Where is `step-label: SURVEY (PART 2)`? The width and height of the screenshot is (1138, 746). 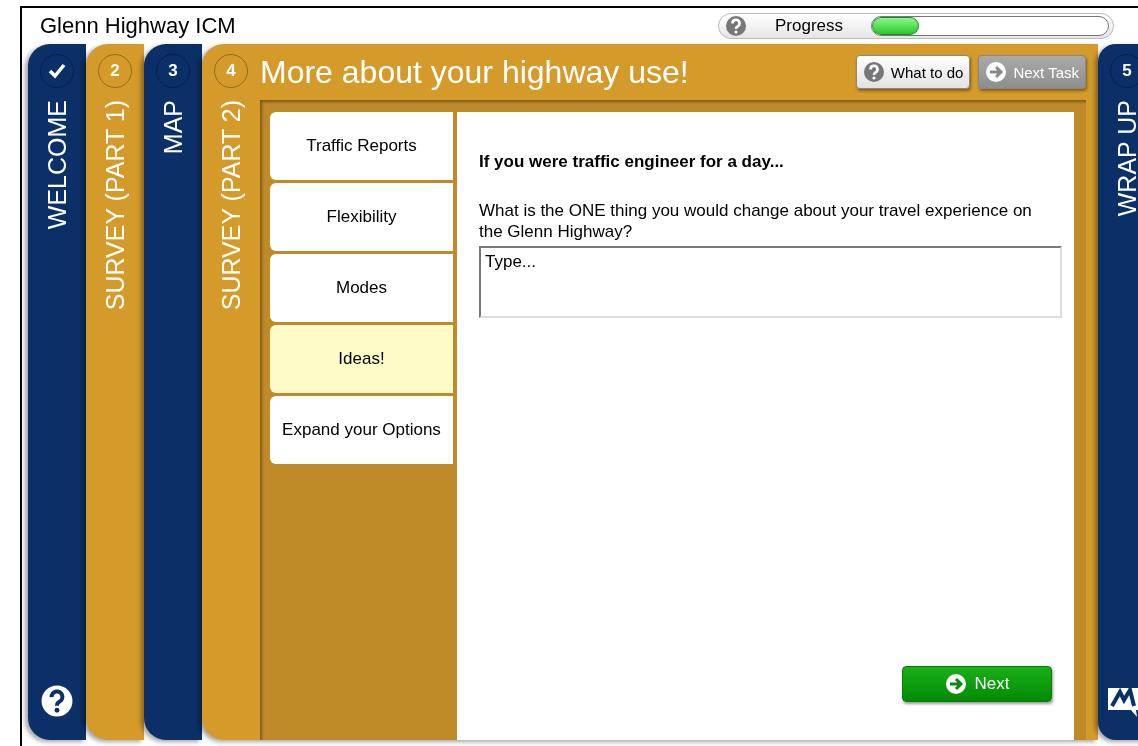 step-label: SURVEY (PART 2) is located at coordinates (231, 205).